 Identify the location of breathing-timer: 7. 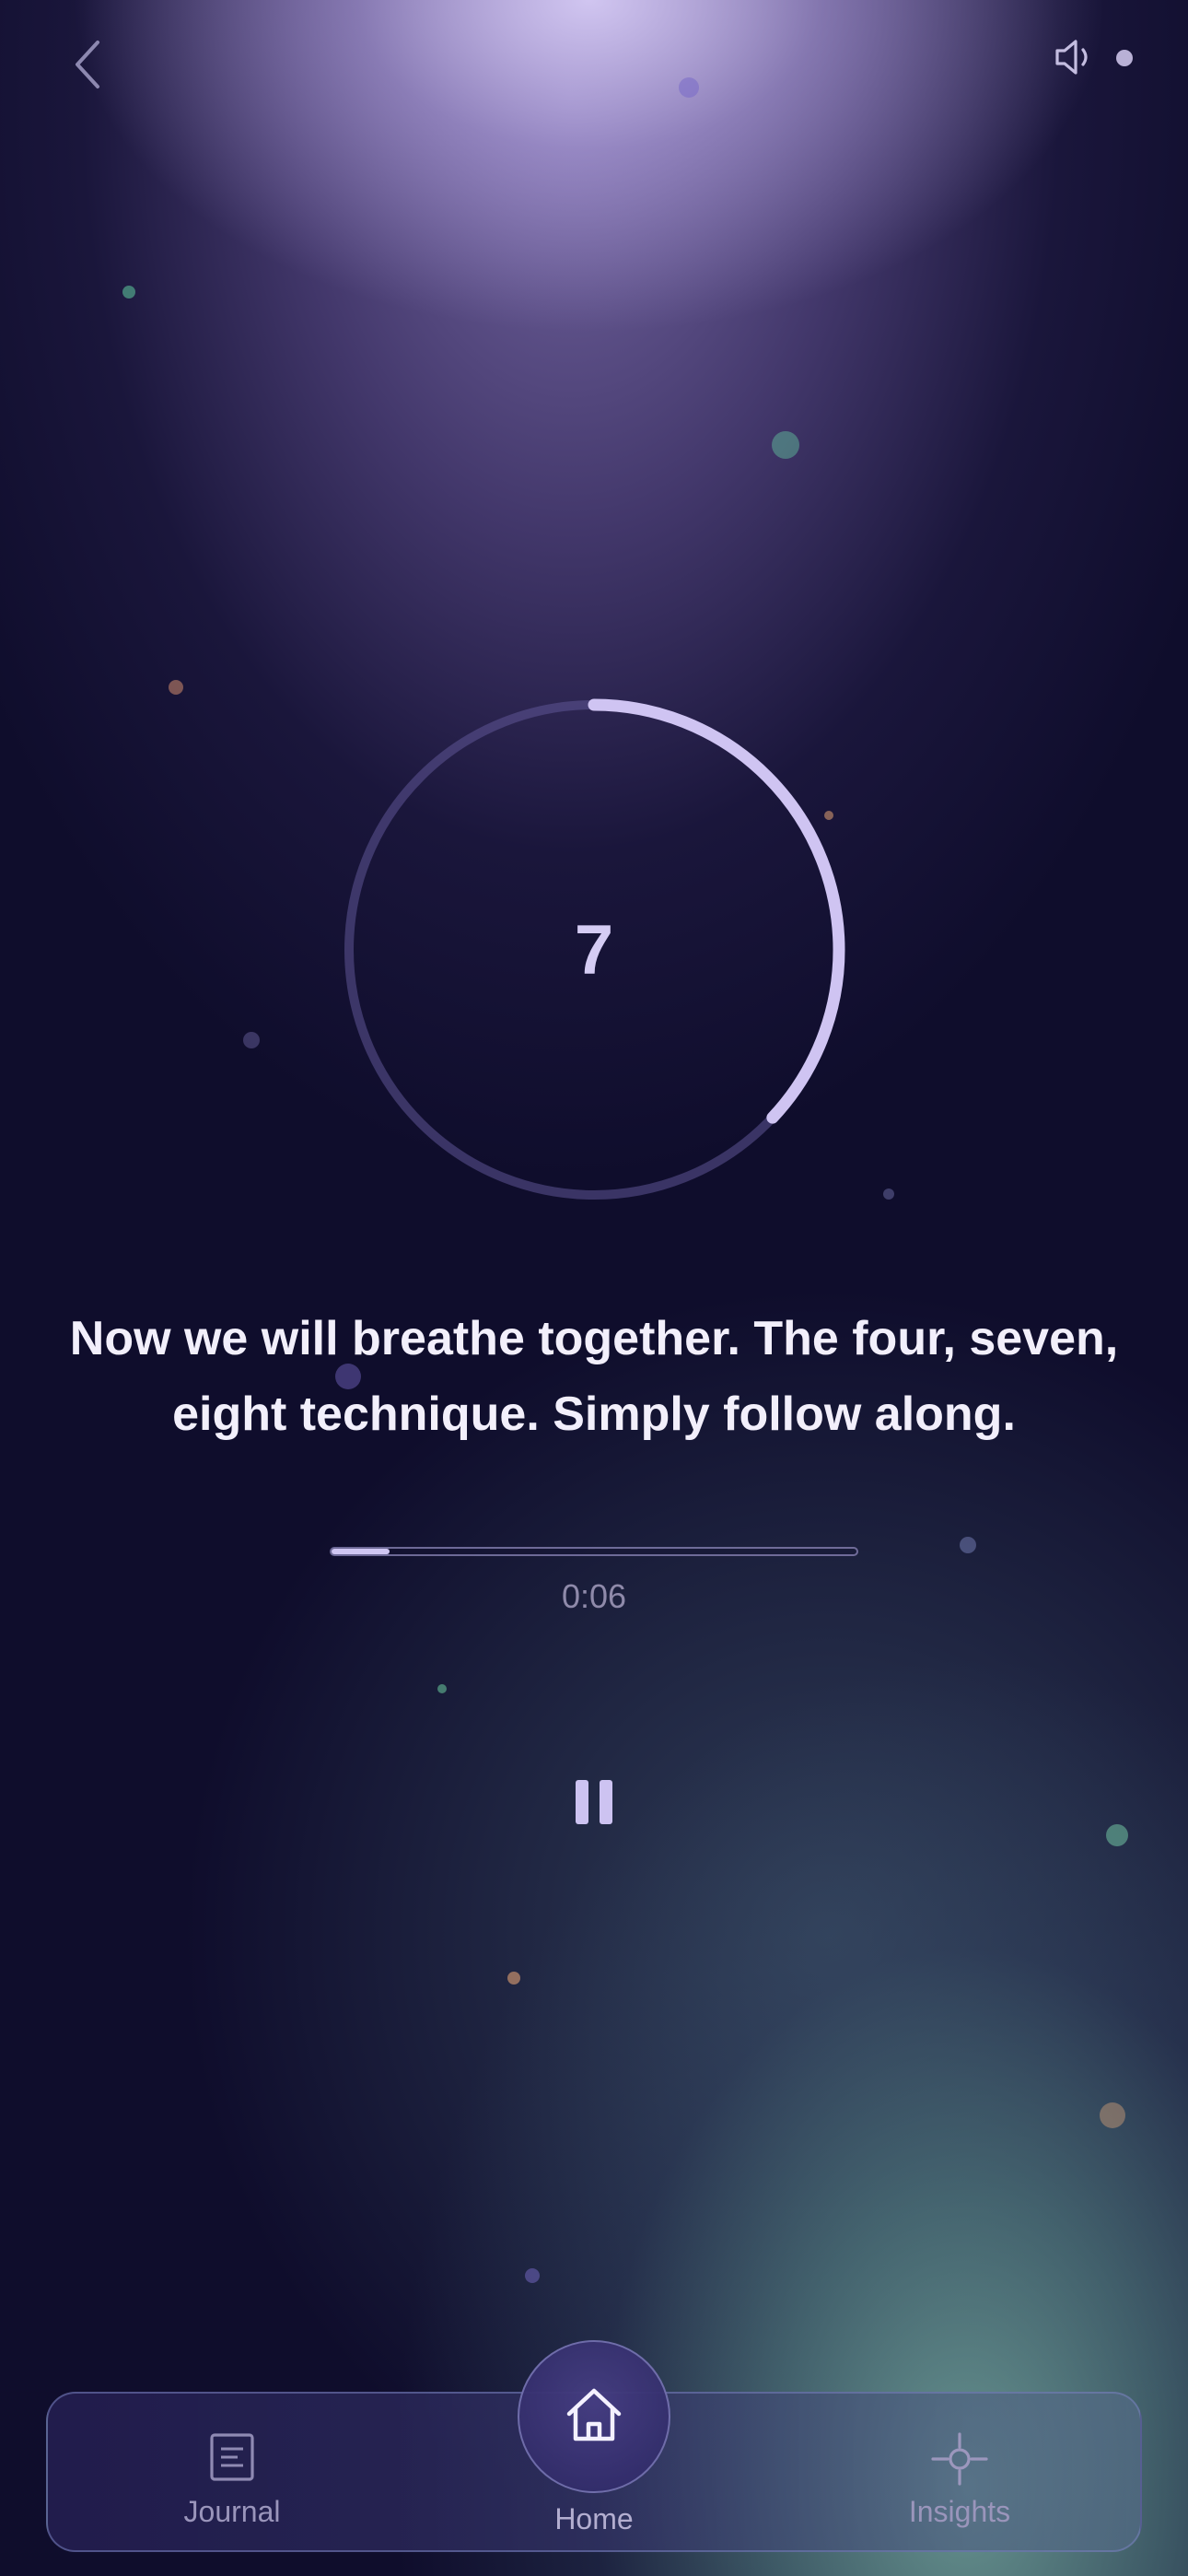
(594, 950).